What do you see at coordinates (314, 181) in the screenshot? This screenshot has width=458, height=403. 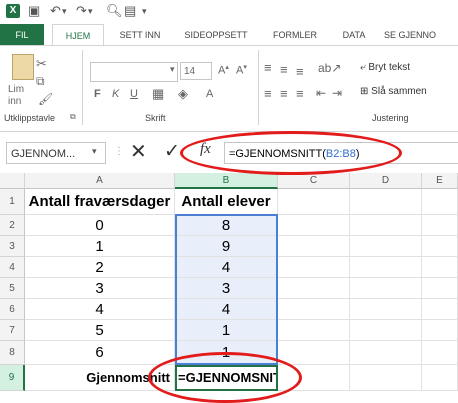 I see `column-header-c: C` at bounding box center [314, 181].